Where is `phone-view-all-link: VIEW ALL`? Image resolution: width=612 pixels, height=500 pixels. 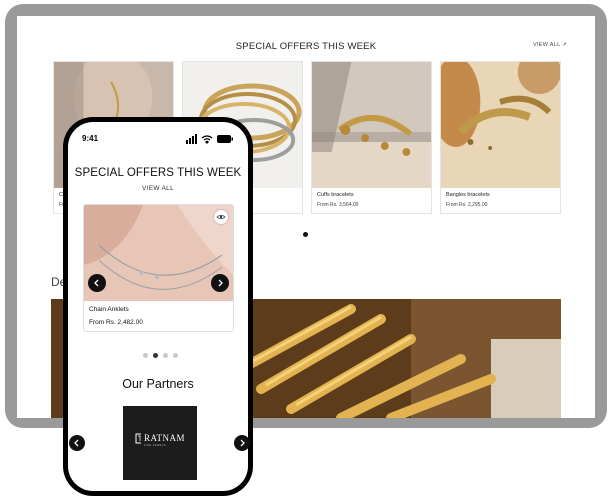
phone-view-all-link: VIEW ALL is located at coordinates (158, 188).